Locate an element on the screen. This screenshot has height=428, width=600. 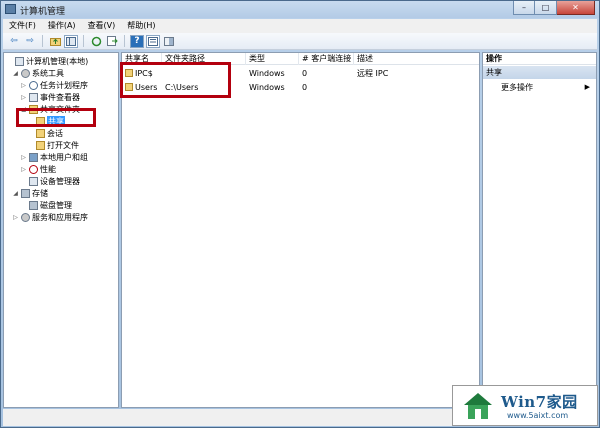
column-header-description: 描述 is located at coordinates (416, 59).